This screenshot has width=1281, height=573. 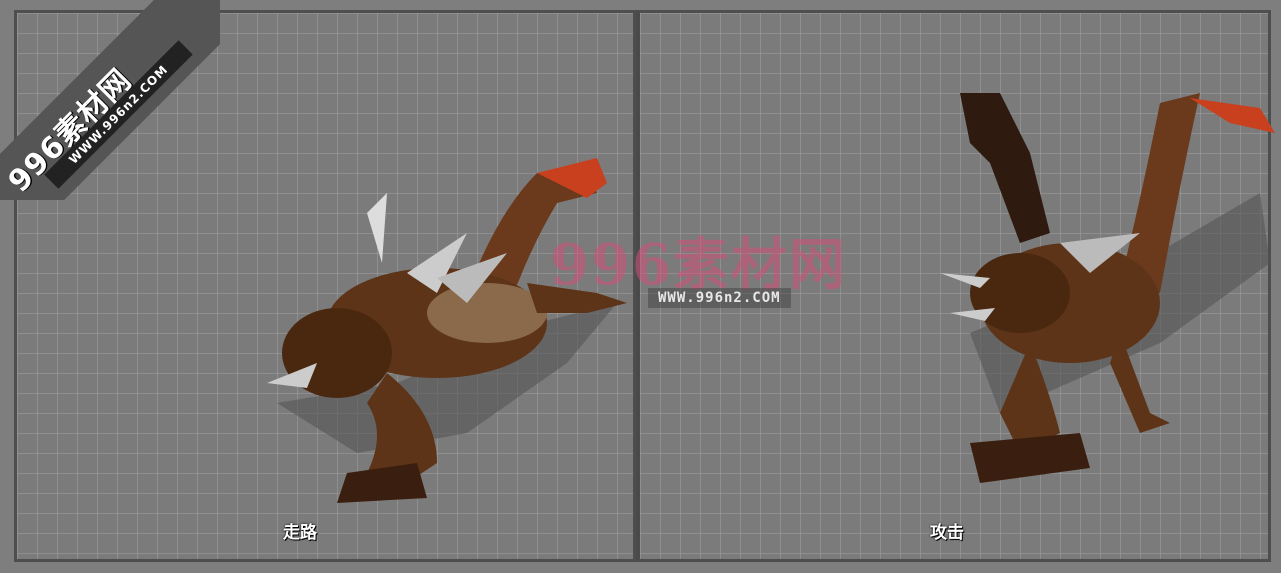 I want to click on creature-tail-tip, so click(x=1232, y=115).